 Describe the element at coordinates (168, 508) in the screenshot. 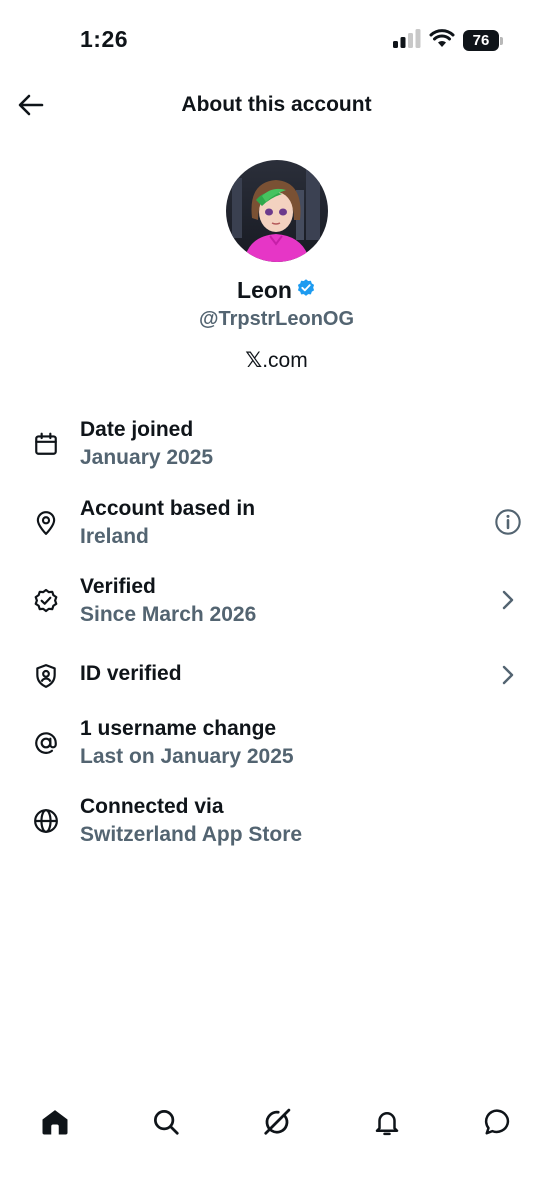

I see `row-title: Account based in` at that location.